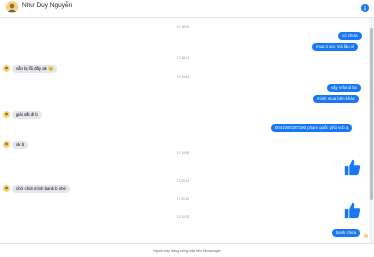  Describe the element at coordinates (346, 233) in the screenshot. I see `message-outgoing: bank chưa` at that location.